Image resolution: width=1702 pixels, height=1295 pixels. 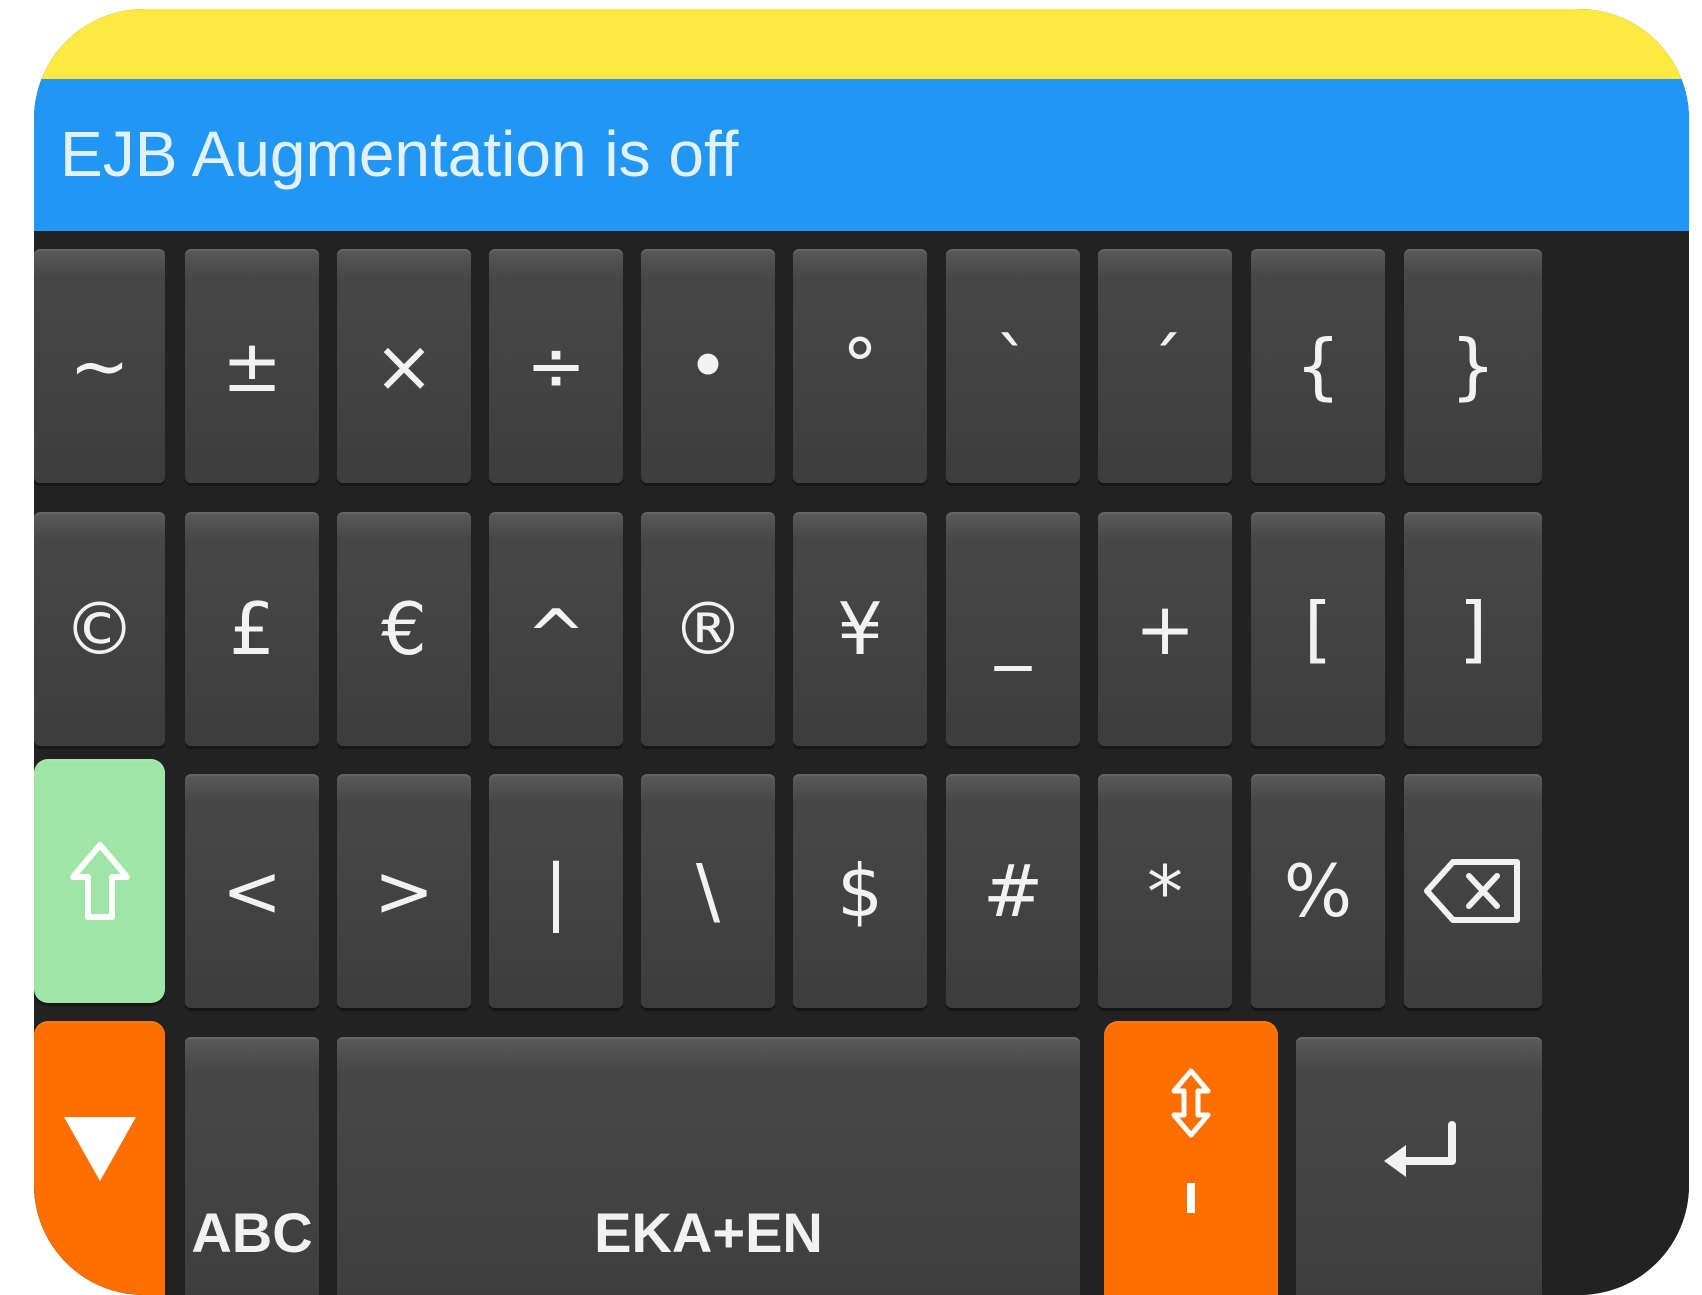 I want to click on key-acute: ´, so click(x=1165, y=366).